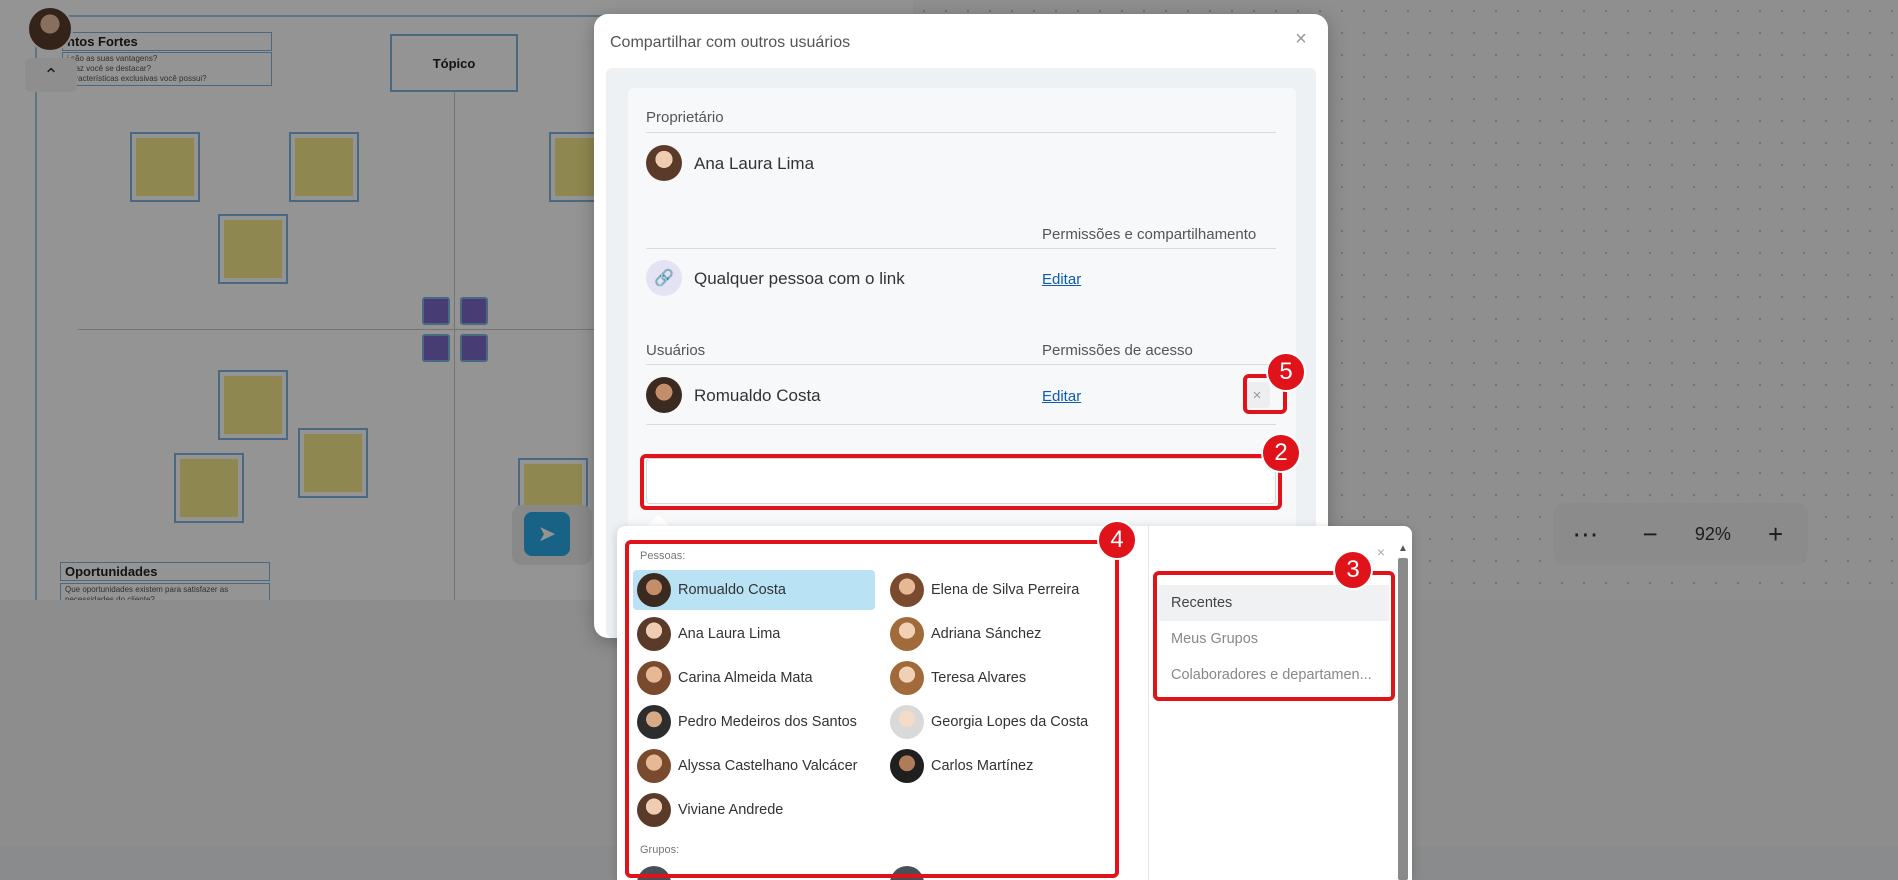 This screenshot has height=880, width=1898. Describe the element at coordinates (730, 42) in the screenshot. I see `dialog-title: Compartilhar com outros usuários` at that location.